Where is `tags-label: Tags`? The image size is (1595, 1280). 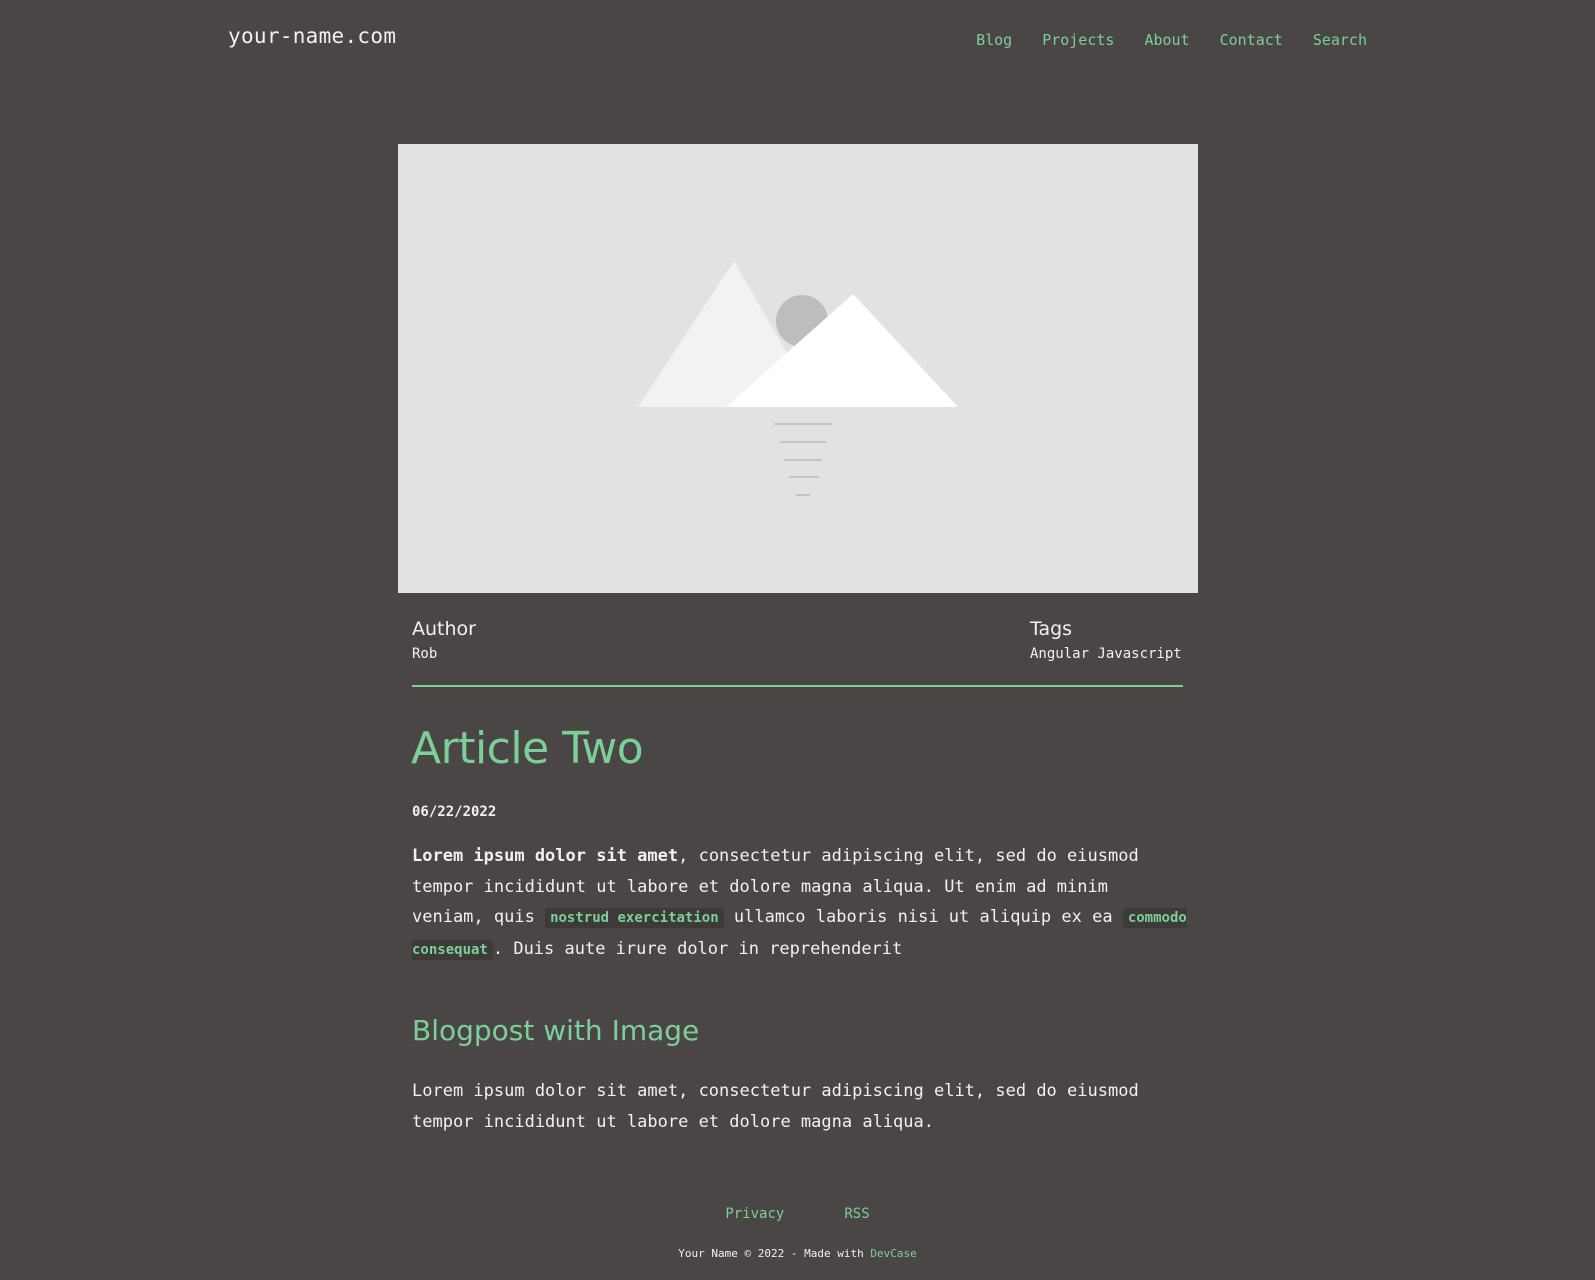
tags-label: Tags is located at coordinates (1051, 629).